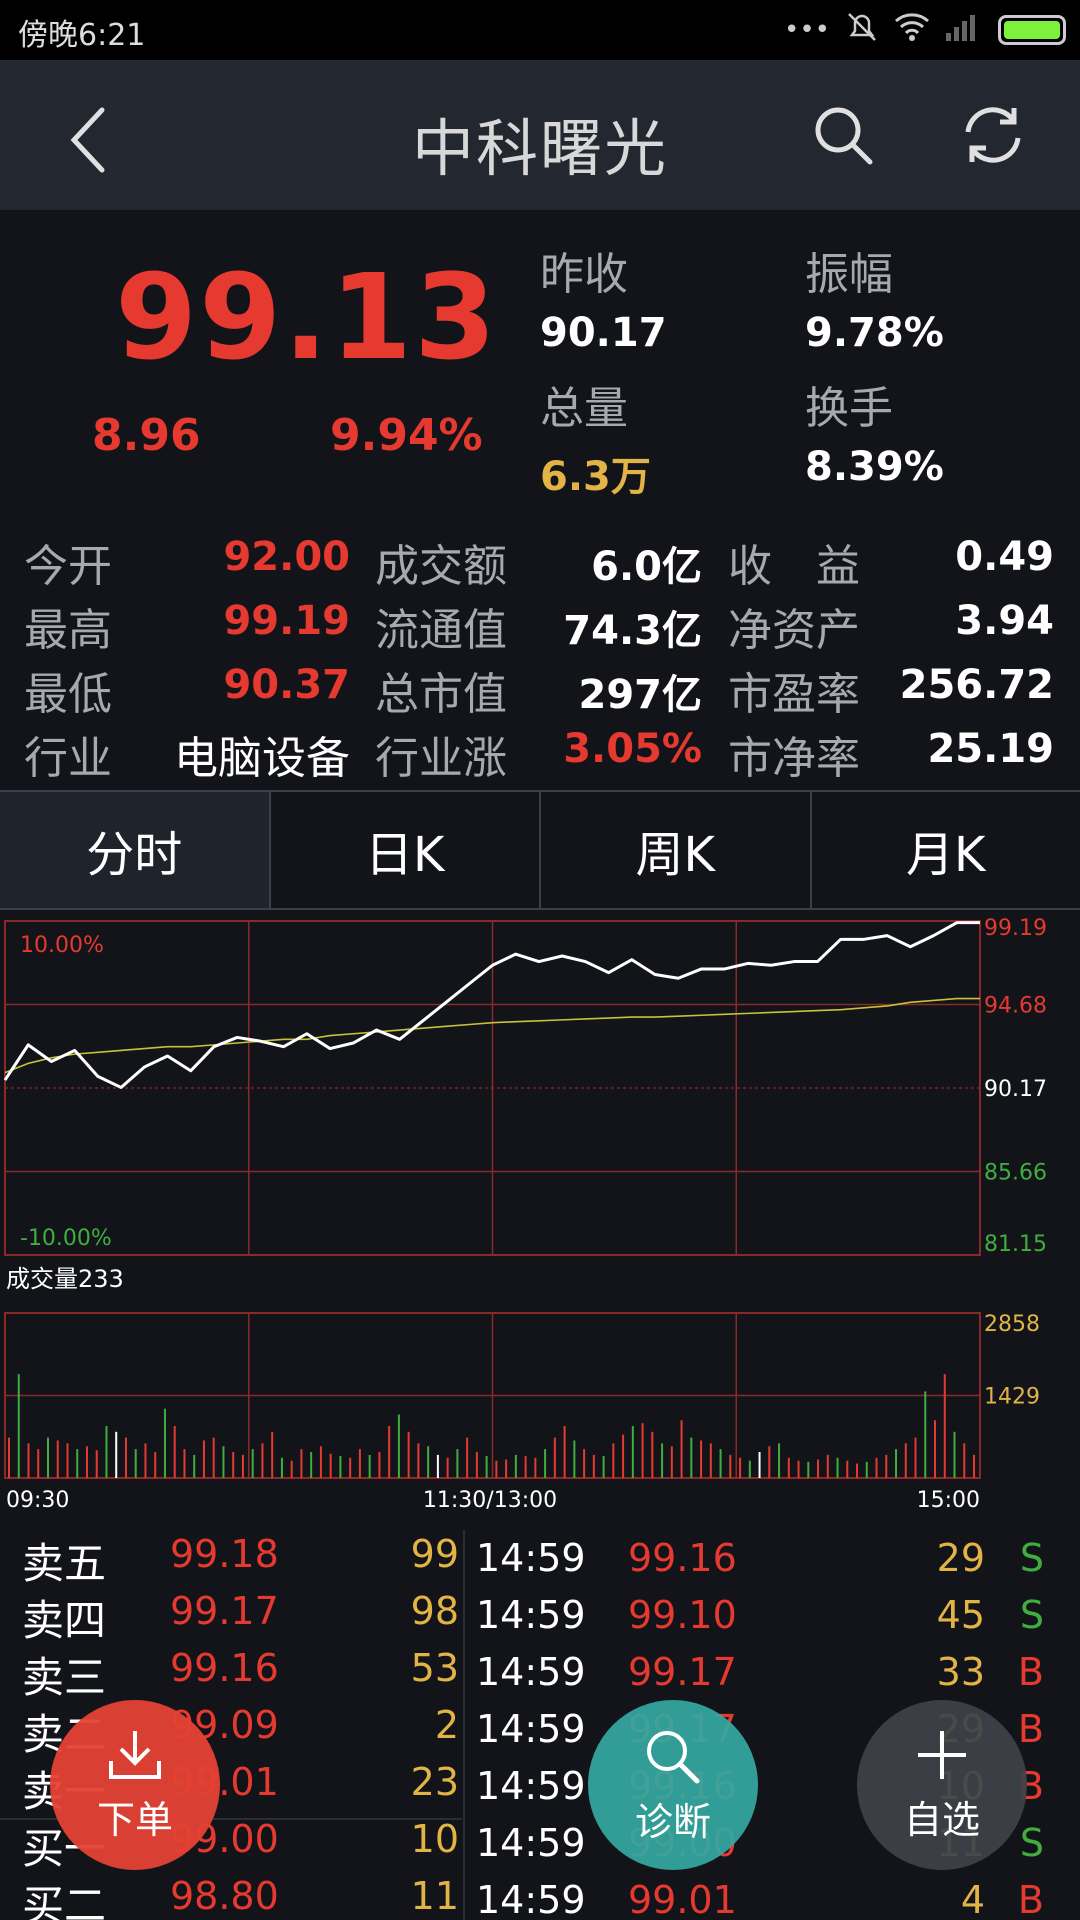  I want to click on price-change: 8.96, so click(146, 435).